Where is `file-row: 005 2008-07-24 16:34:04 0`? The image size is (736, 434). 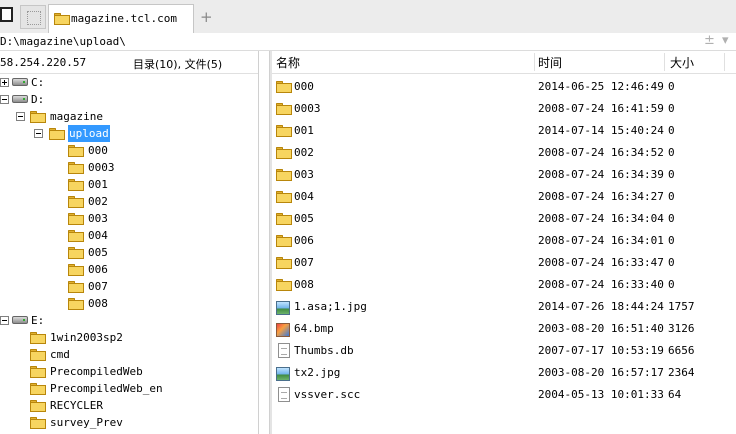
file-row: 005 2008-07-24 16:34:04 0 is located at coordinates (504, 219).